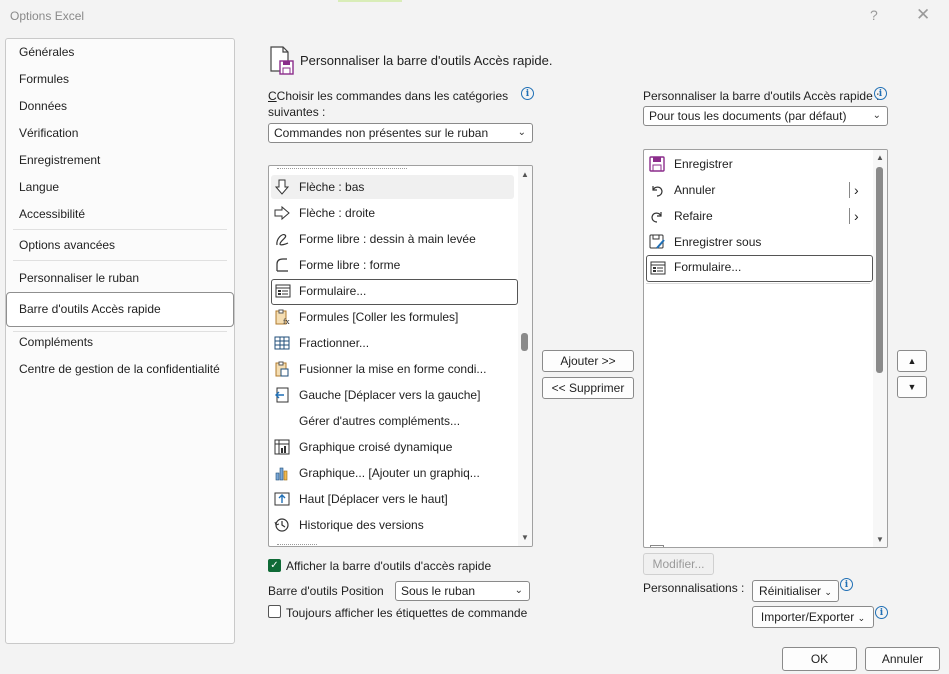 This screenshot has width=949, height=674. Describe the element at coordinates (282, 60) in the screenshot. I see `quick-access-toolbar-icon` at that location.